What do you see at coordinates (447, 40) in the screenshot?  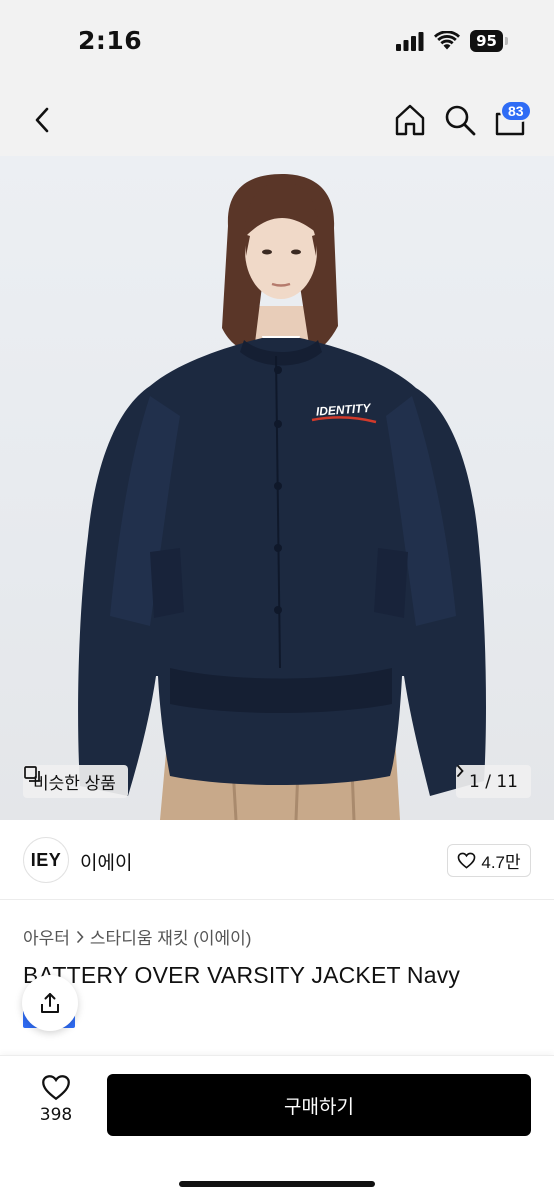 I see `wifi-icon` at bounding box center [447, 40].